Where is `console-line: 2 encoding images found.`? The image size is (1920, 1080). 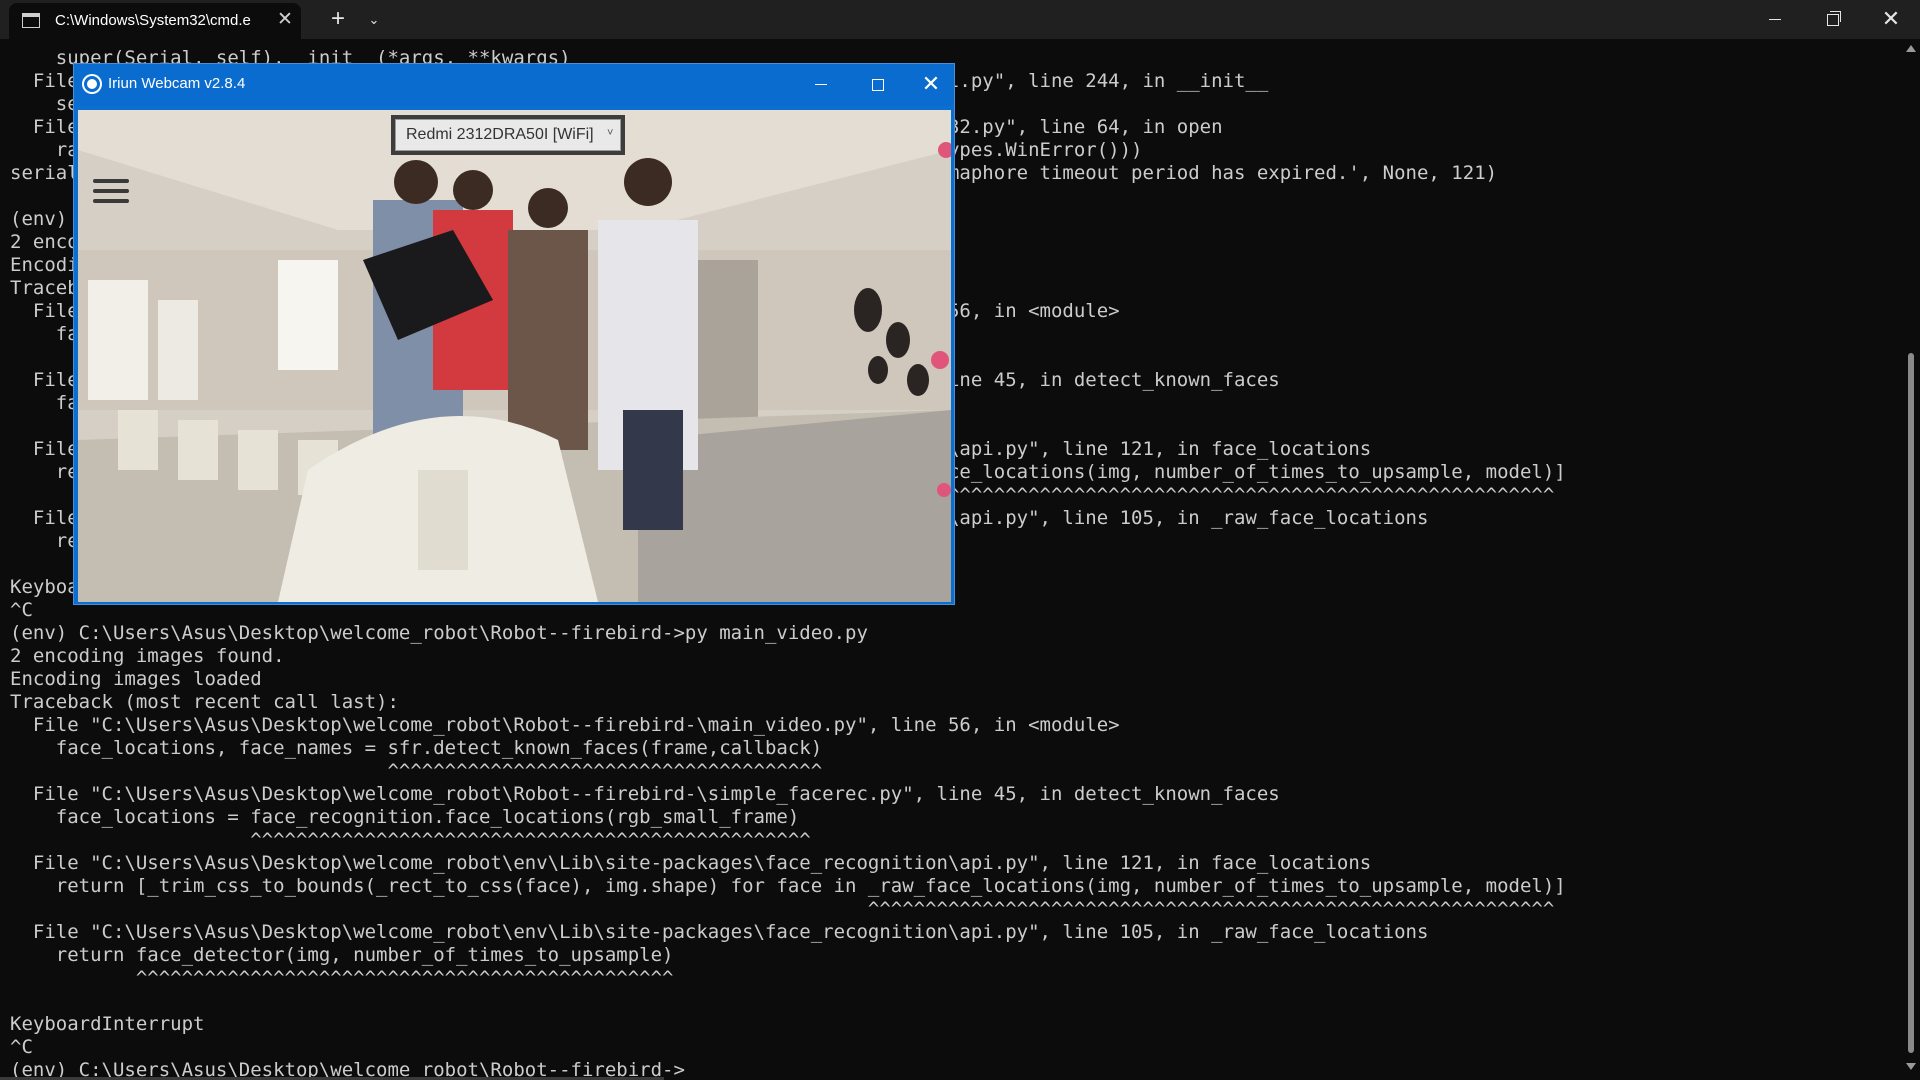 console-line: 2 encoding images found. is located at coordinates (147, 656).